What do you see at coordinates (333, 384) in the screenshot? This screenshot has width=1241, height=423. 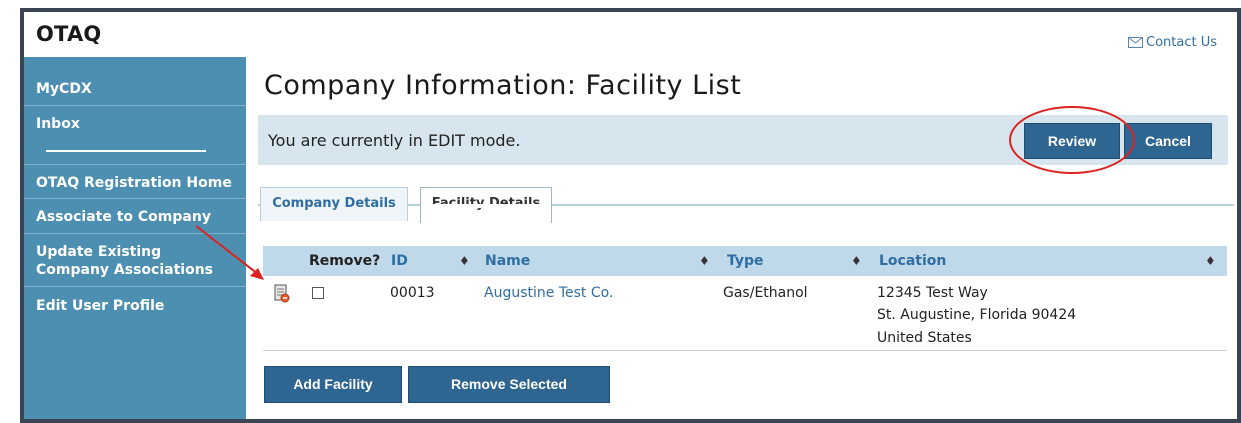 I see `add-facility-button: Add Facility` at bounding box center [333, 384].